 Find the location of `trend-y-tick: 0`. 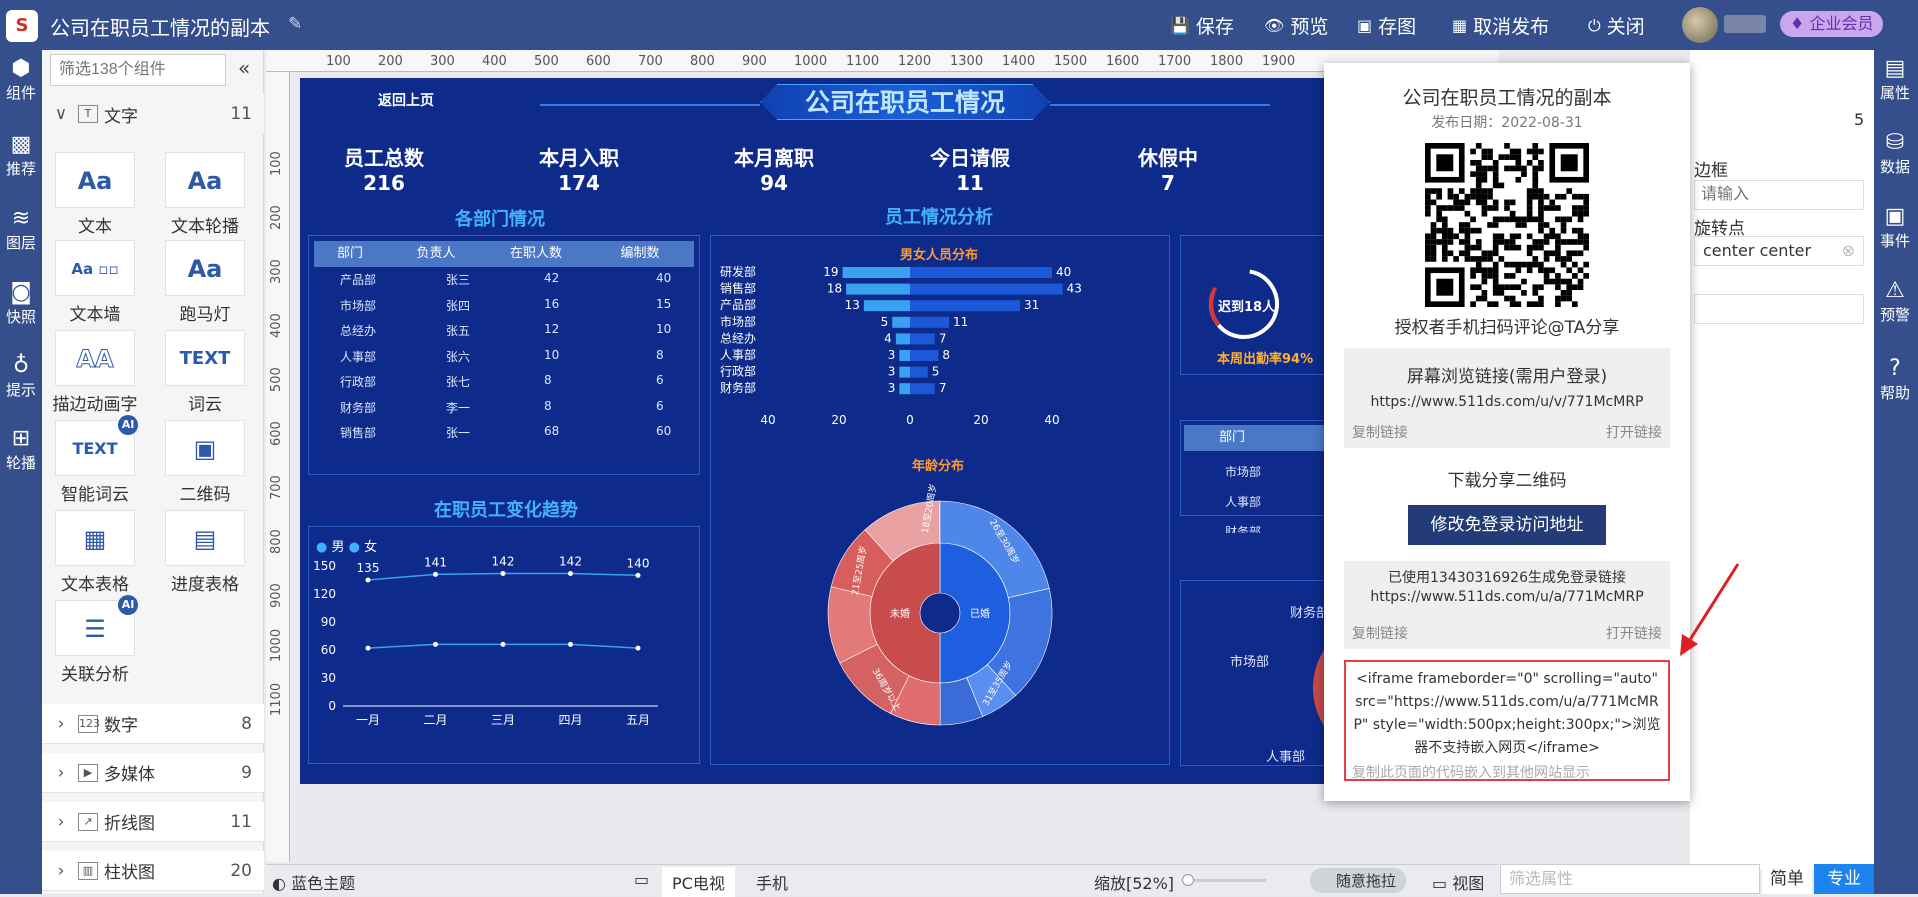

trend-y-tick: 0 is located at coordinates (332, 706).